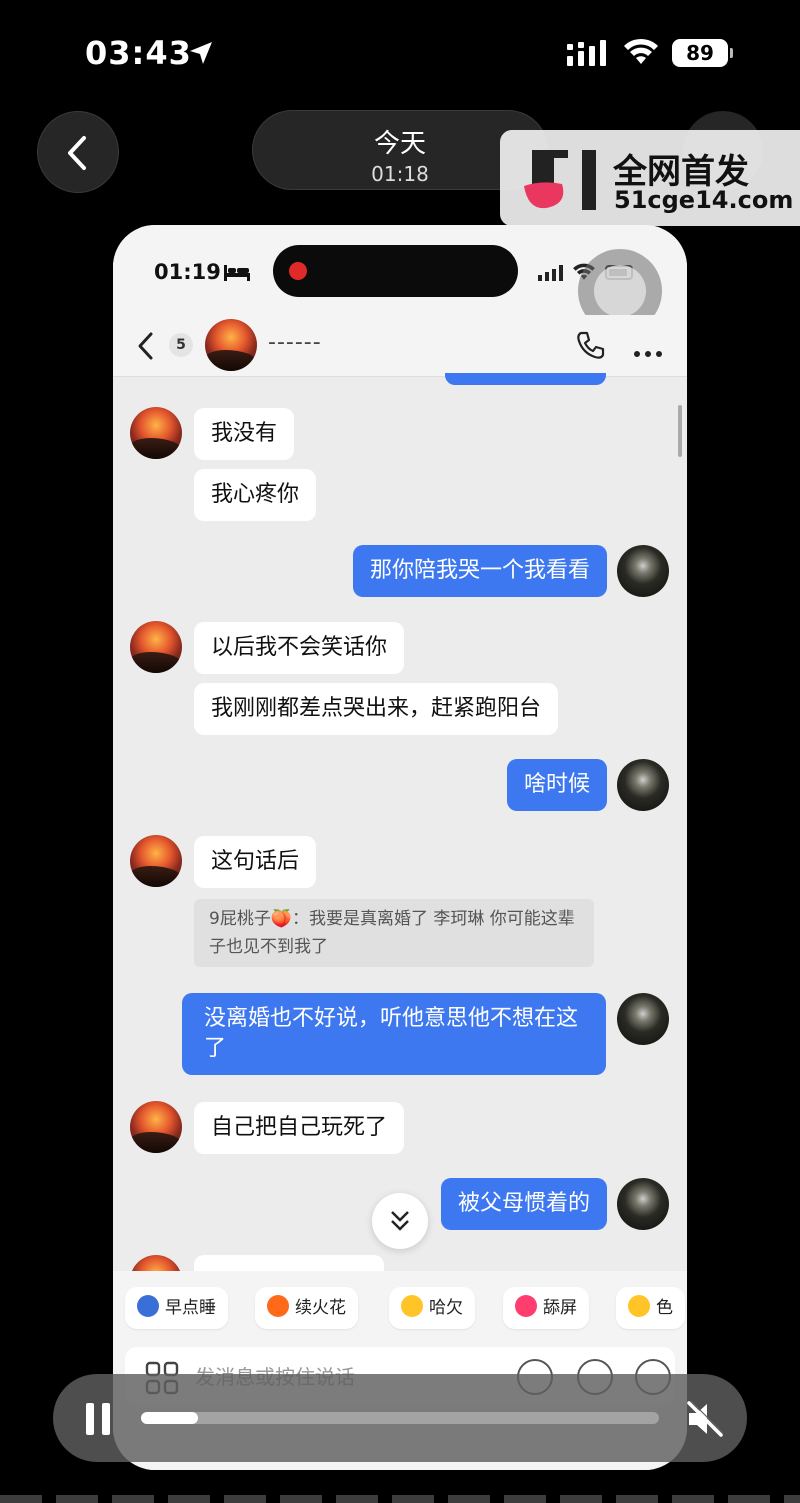 This screenshot has width=800, height=1503. Describe the element at coordinates (400, 50) in the screenshot. I see `outer-status-bar: 03:43 89` at that location.